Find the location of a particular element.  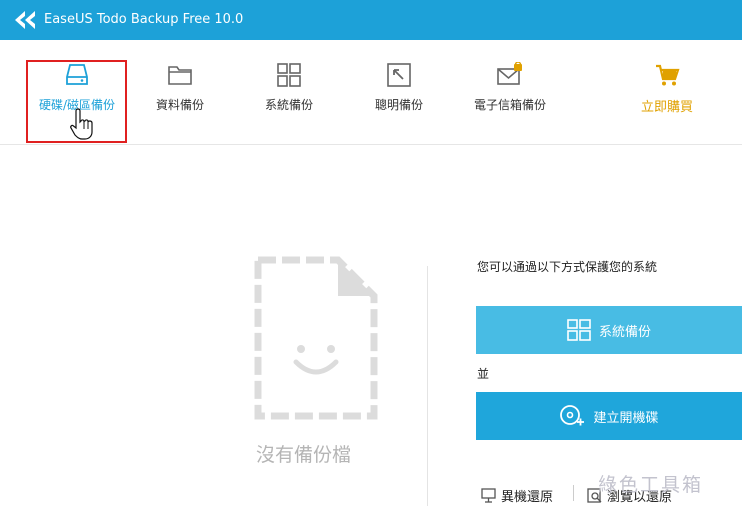

watermark-text: 綠色工具箱 is located at coordinates (651, 485).